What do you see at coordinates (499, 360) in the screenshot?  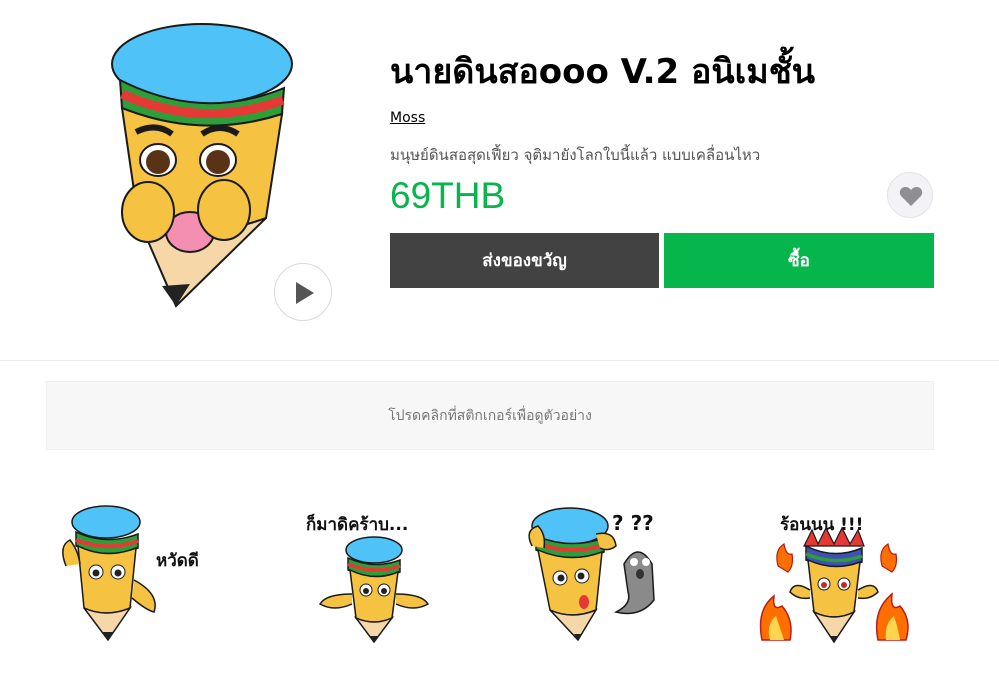 I see `section-divider` at bounding box center [499, 360].